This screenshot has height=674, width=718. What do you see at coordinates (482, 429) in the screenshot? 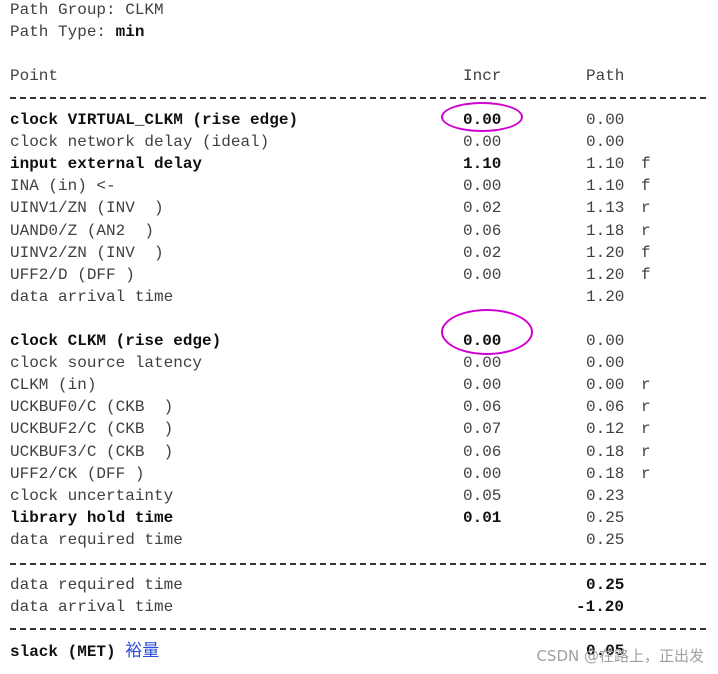
I see `capture-row-incr: 0.07` at bounding box center [482, 429].